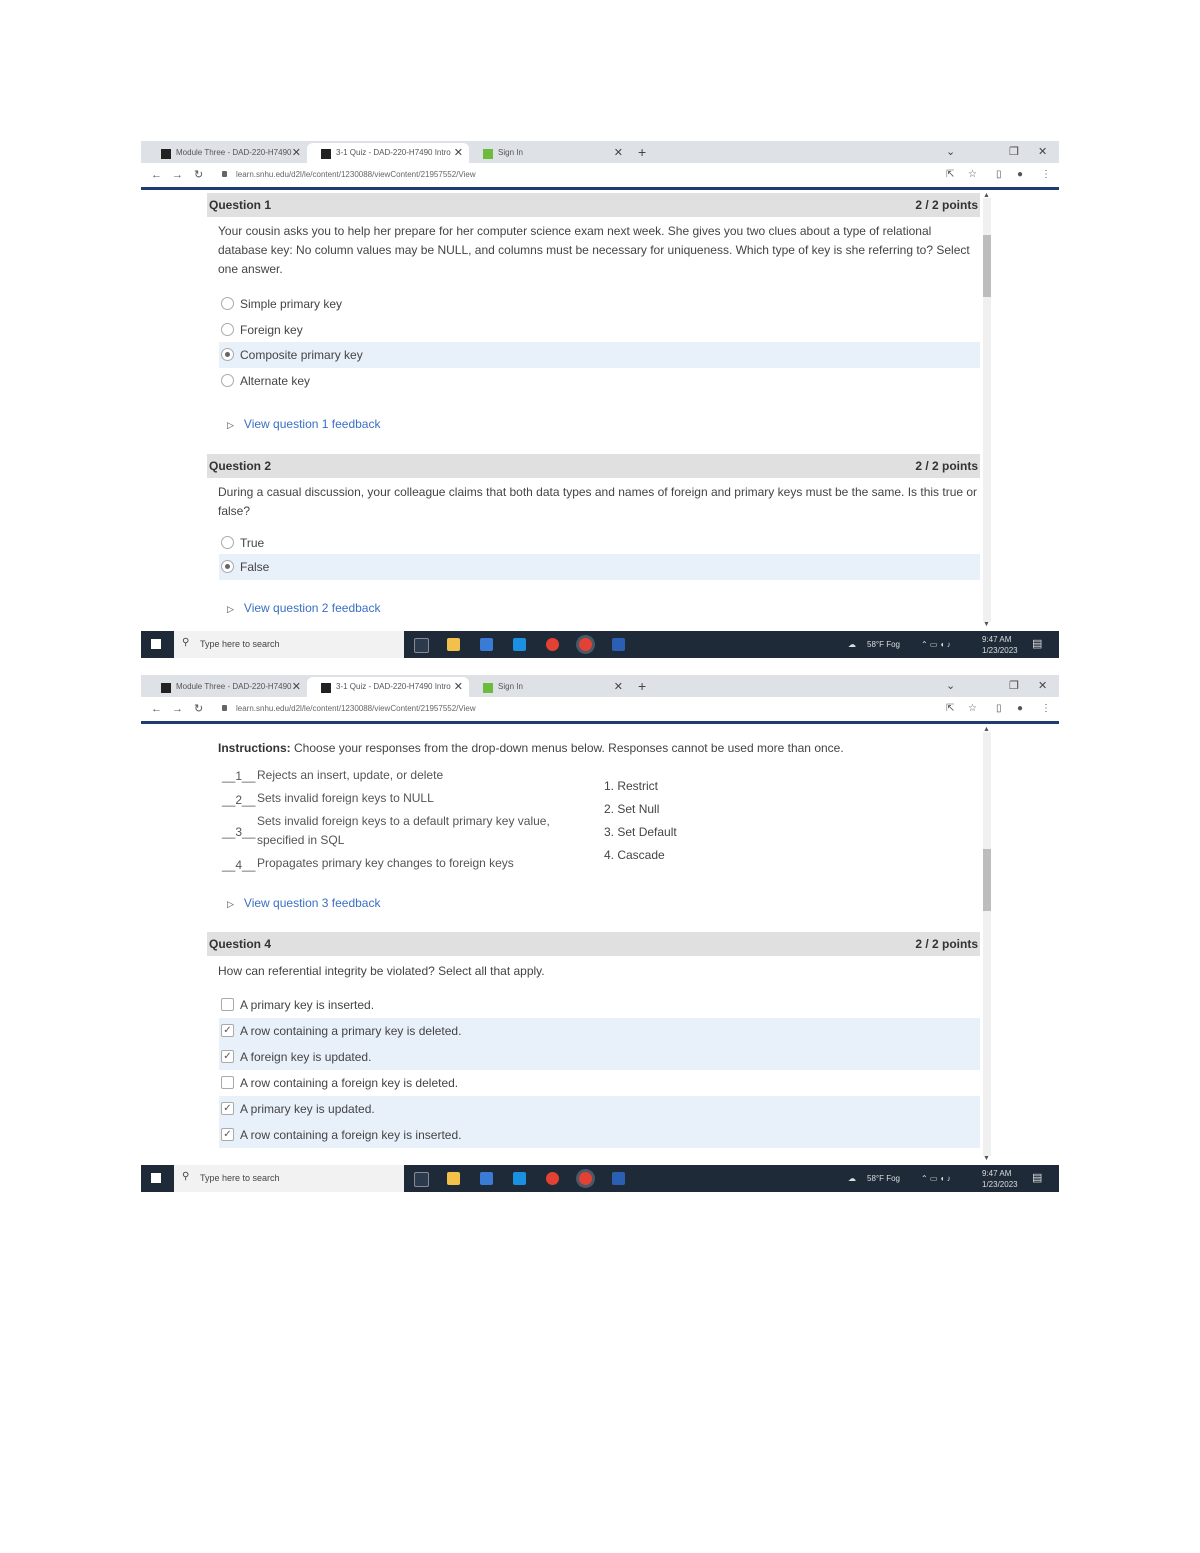 The height and width of the screenshot is (1553, 1200). What do you see at coordinates (599, 304) in the screenshot?
I see `answer-option: Simple primary key` at bounding box center [599, 304].